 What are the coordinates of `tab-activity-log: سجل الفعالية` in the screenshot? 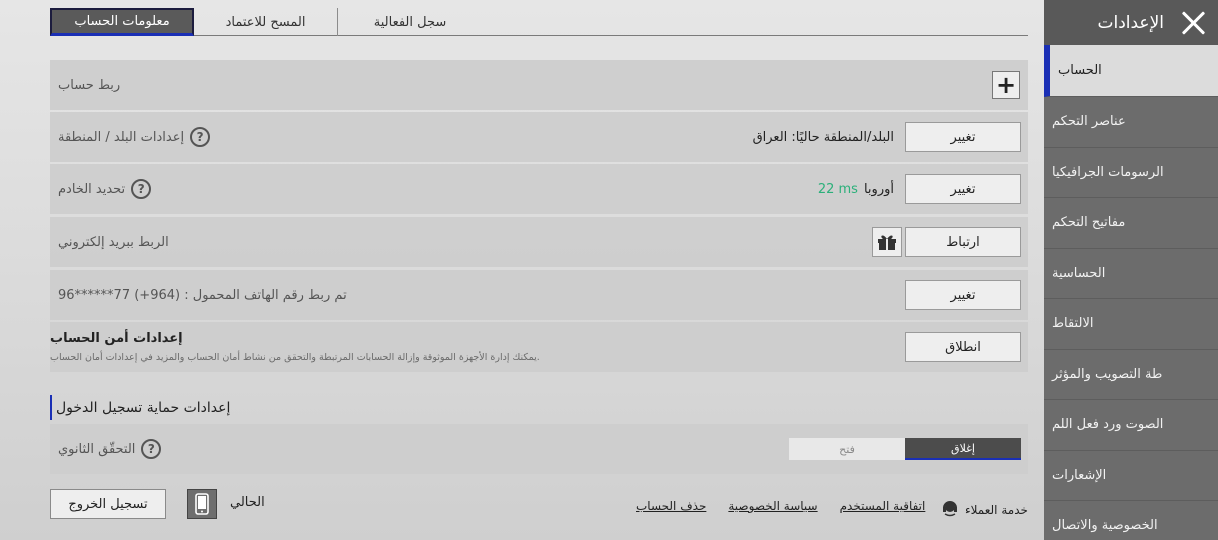 It's located at (410, 22).